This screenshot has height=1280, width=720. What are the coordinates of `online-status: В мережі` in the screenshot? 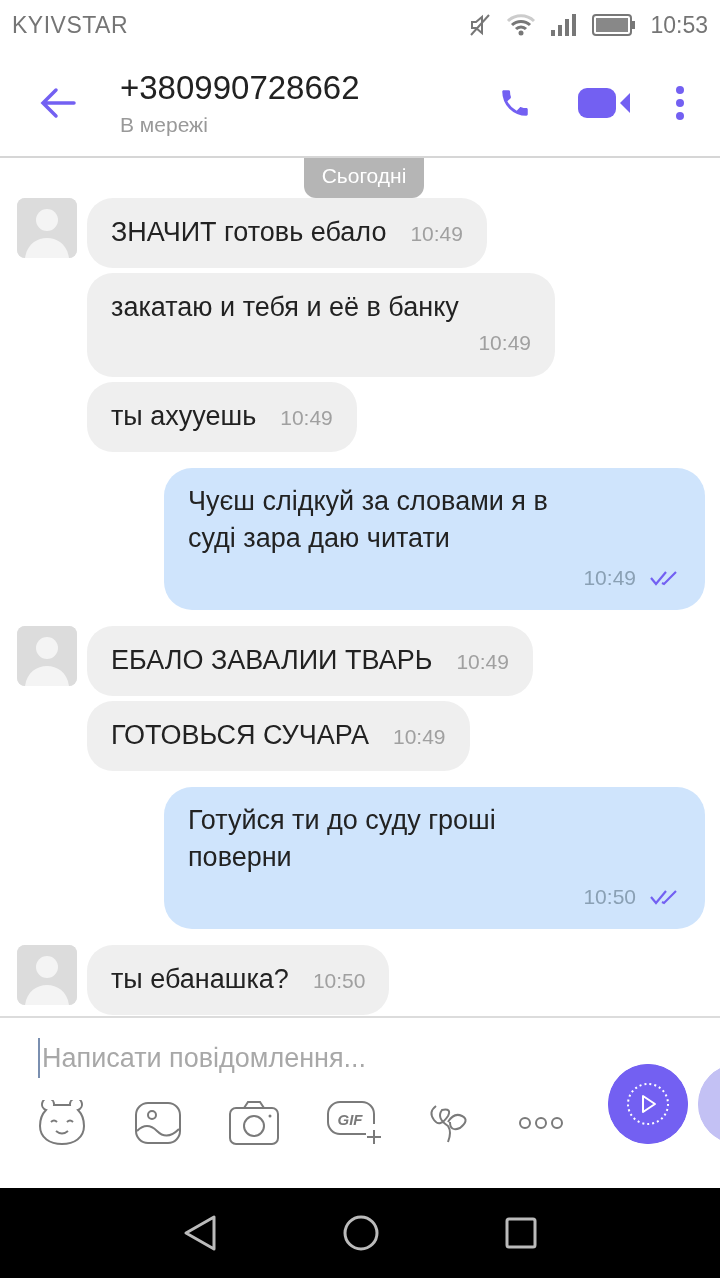 It's located at (164, 125).